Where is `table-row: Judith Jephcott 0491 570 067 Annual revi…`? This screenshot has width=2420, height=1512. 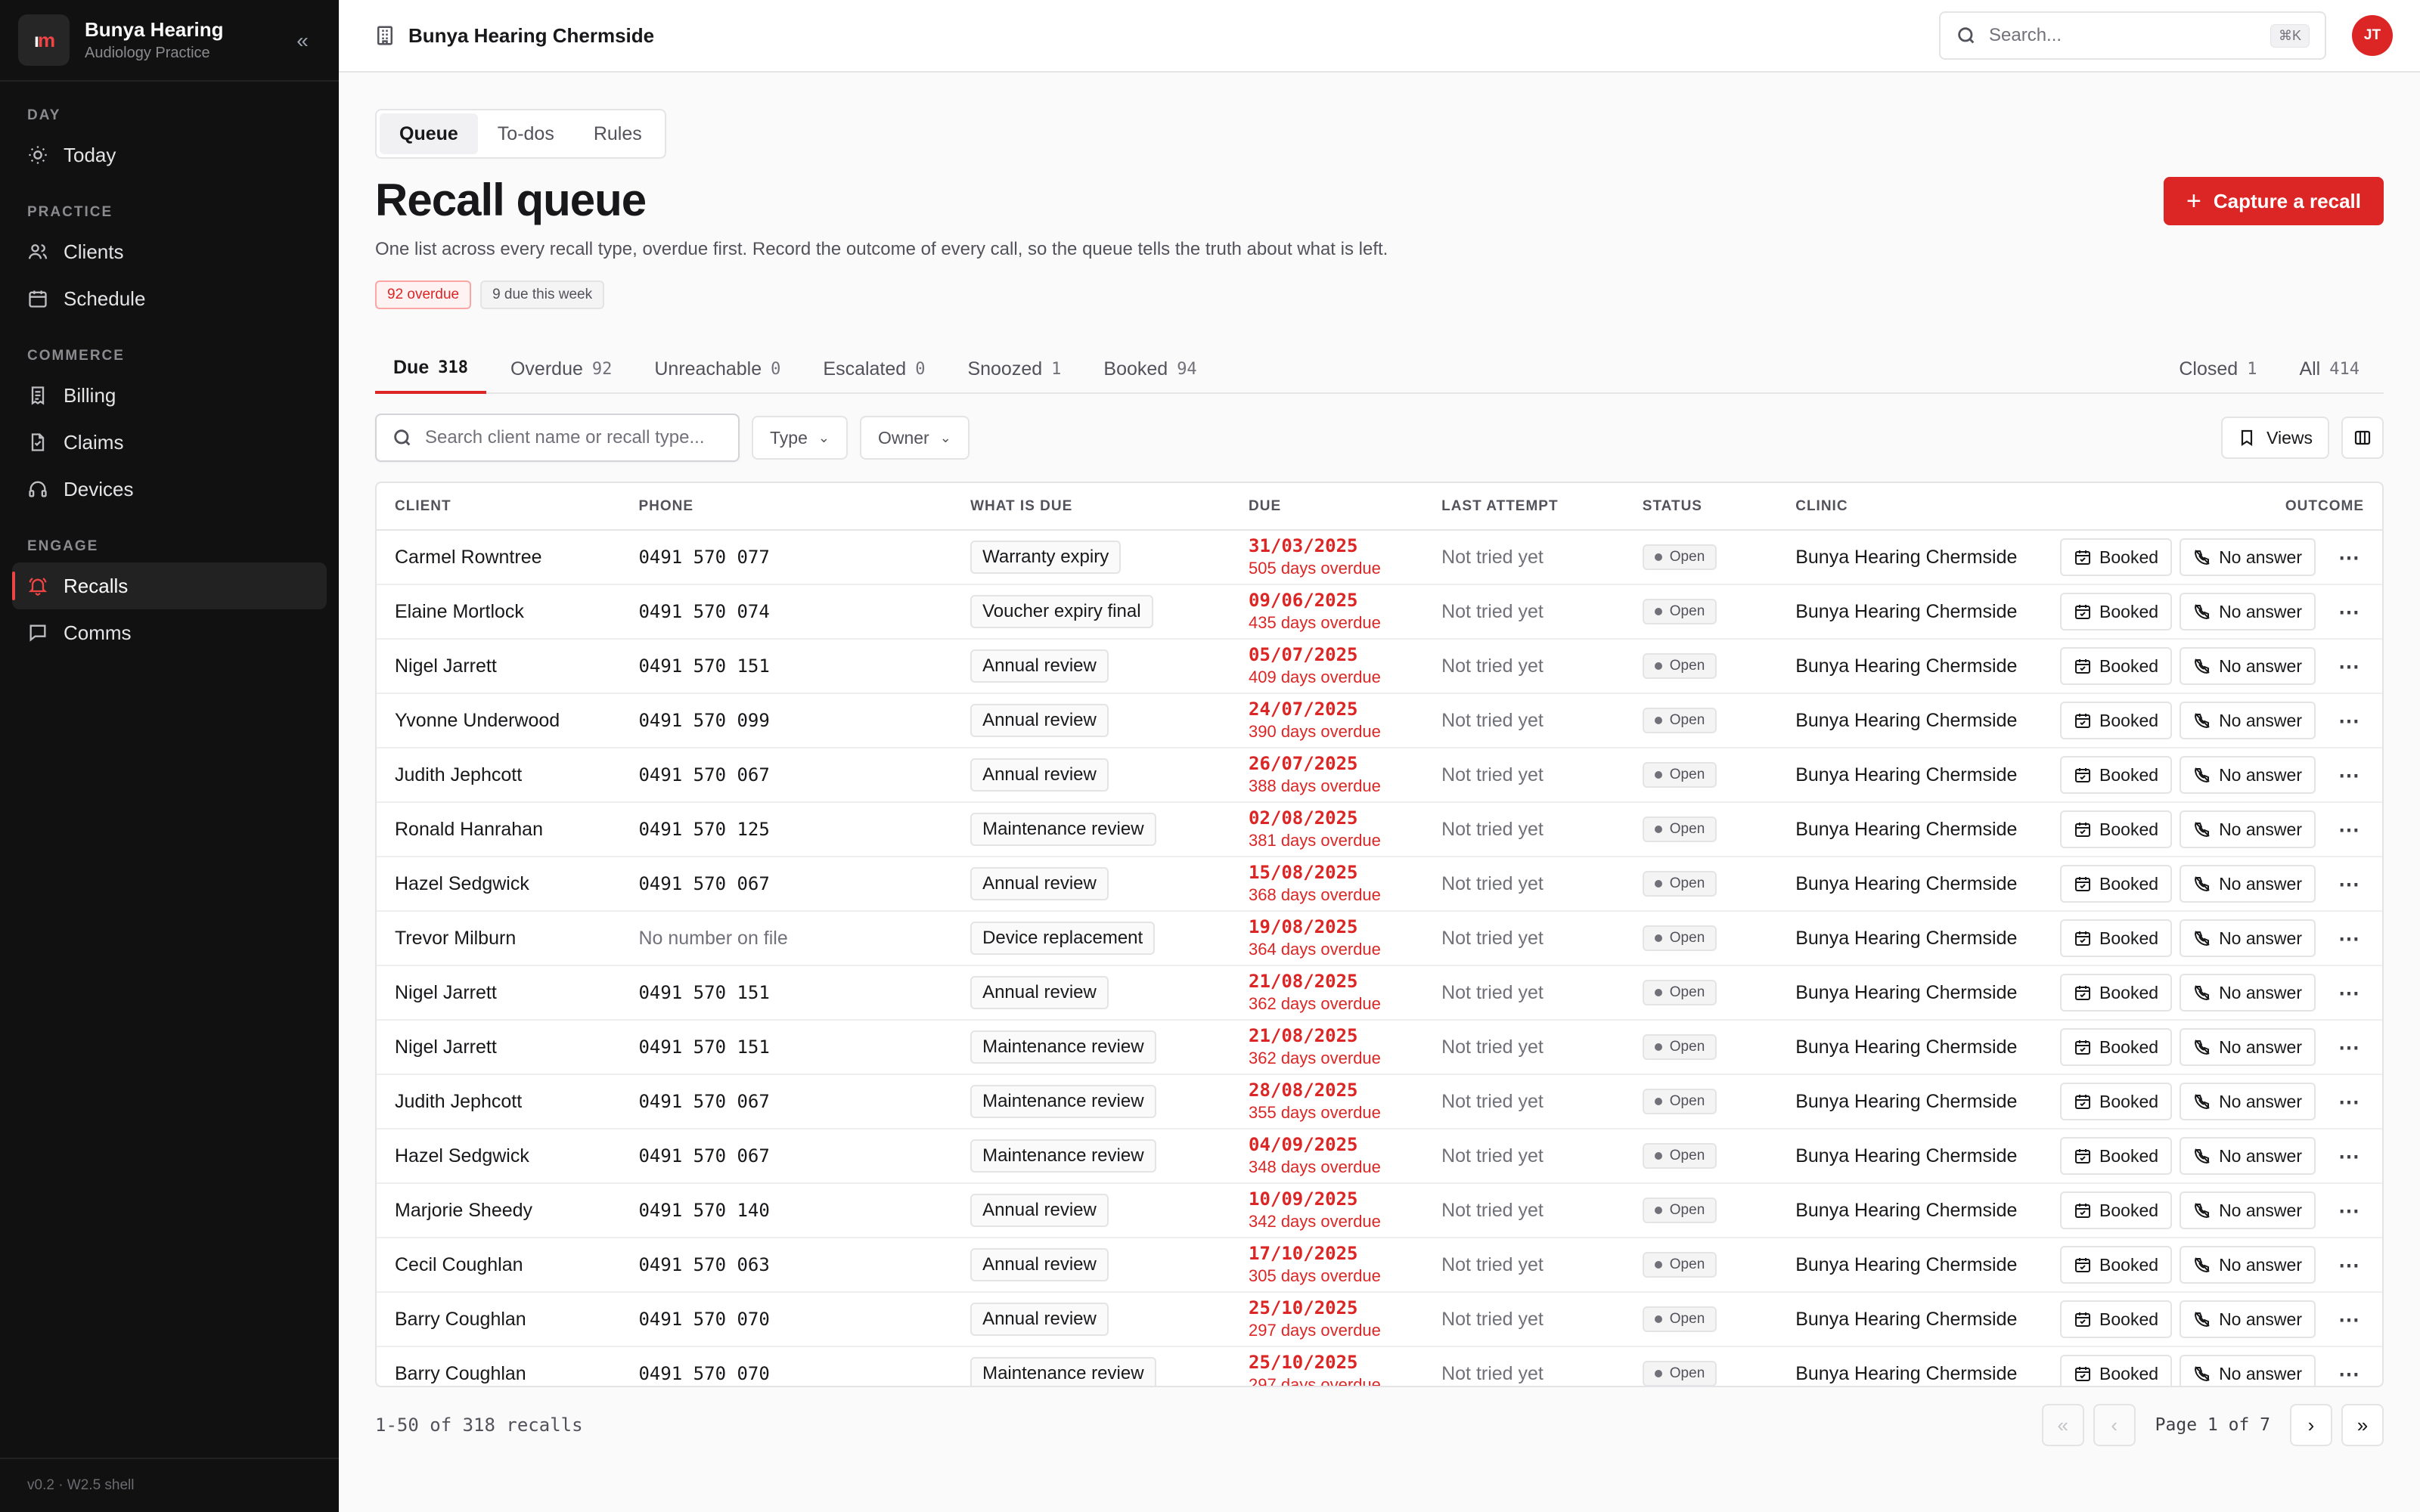
table-row: Judith Jephcott 0491 570 067 Annual revi… is located at coordinates (1379, 775).